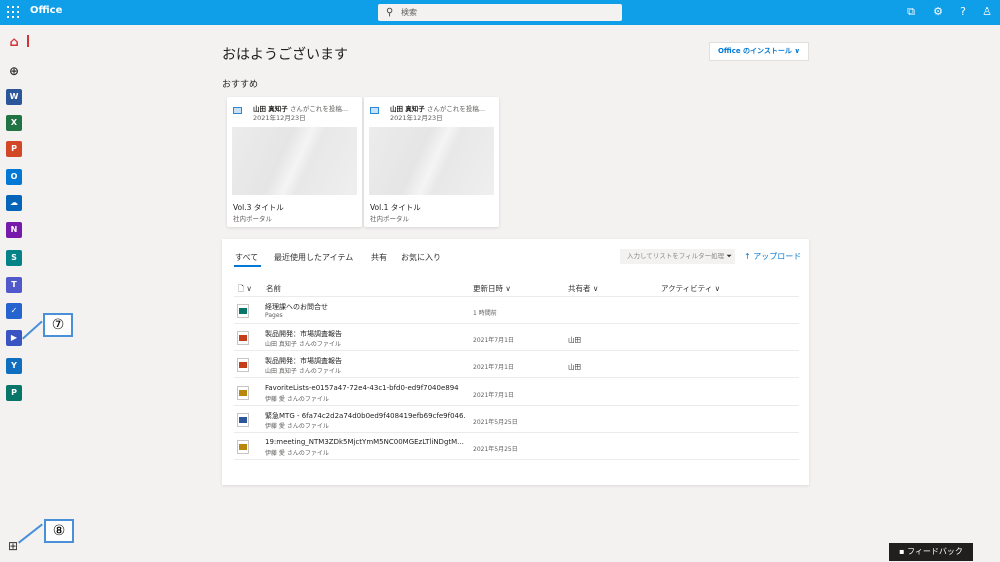  Describe the element at coordinates (274, 315) in the screenshot. I see `file-owner: Pages` at that location.